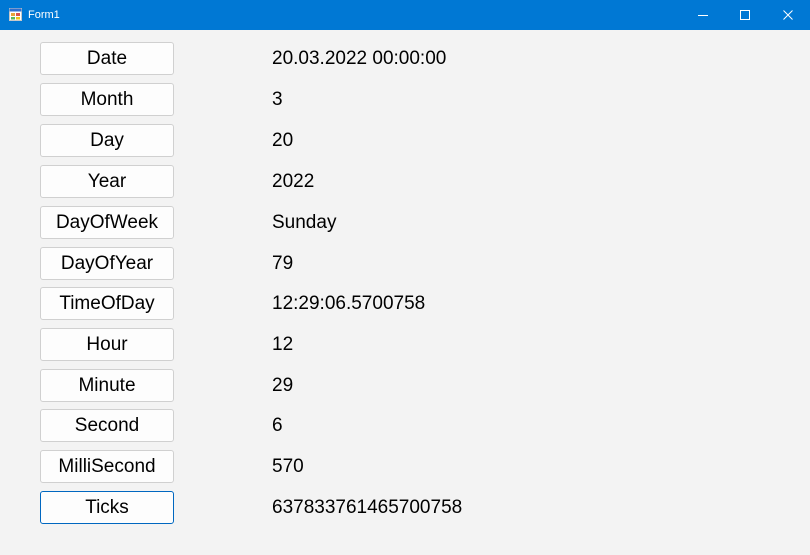 The width and height of the screenshot is (810, 555). What do you see at coordinates (349, 303) in the screenshot?
I see `time-of-day-value: 12:29:06.5700758` at bounding box center [349, 303].